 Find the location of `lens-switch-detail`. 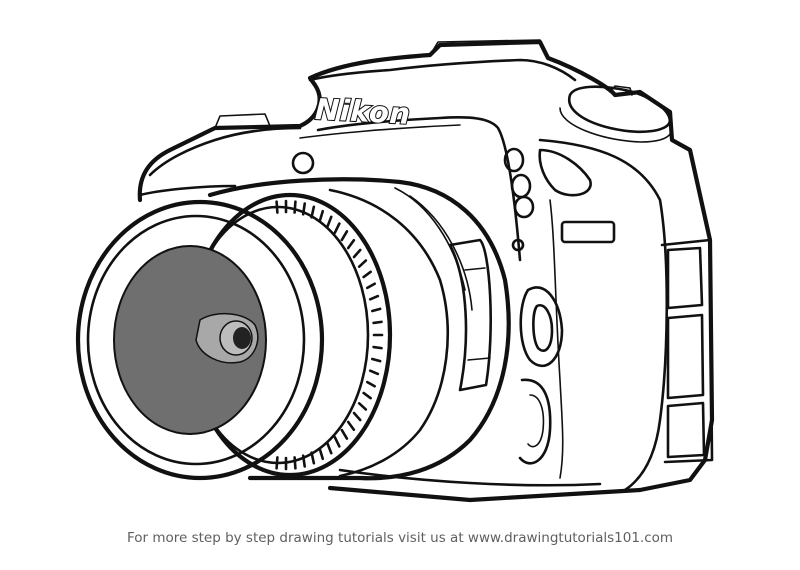

lens-switch-detail is located at coordinates (477, 314).